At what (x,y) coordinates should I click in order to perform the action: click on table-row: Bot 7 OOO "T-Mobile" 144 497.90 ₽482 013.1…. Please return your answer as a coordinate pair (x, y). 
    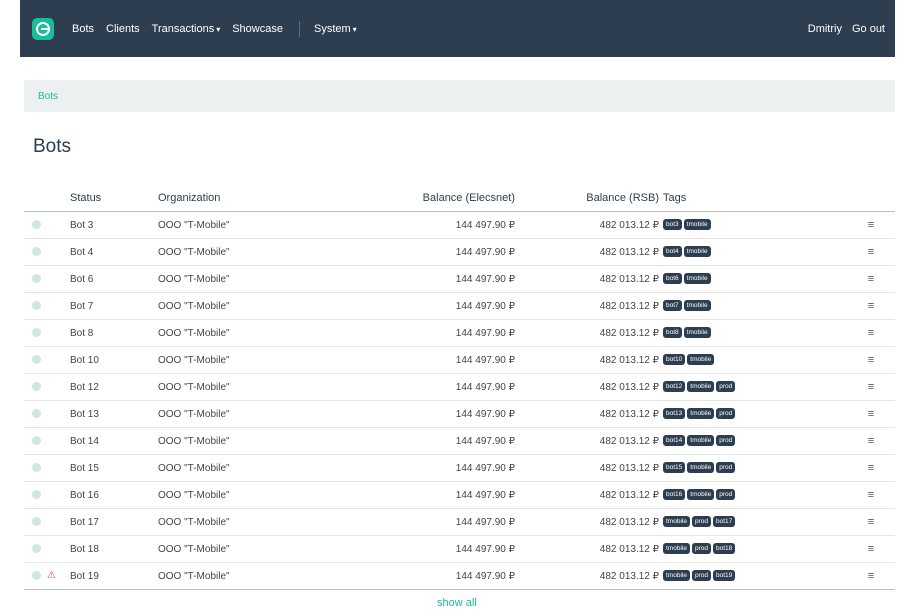
    Looking at the image, I should click on (459, 306).